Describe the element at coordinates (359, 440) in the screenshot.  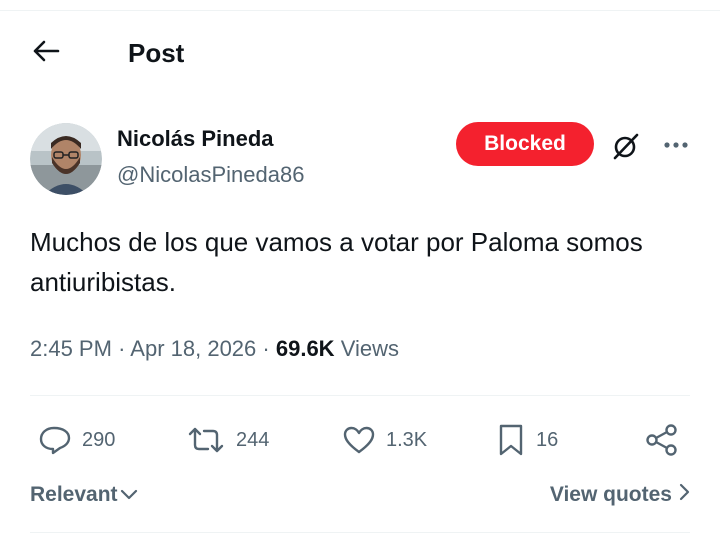
I see `heart-icon` at that location.